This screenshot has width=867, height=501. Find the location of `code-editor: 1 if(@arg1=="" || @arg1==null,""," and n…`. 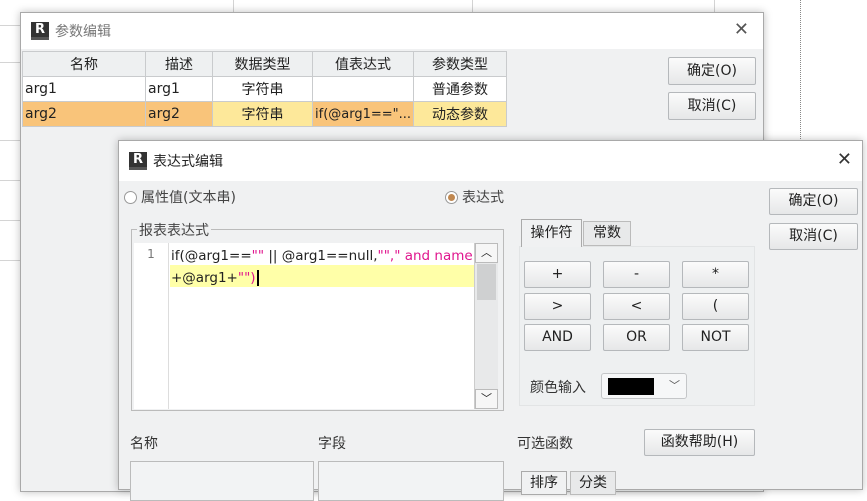

code-editor: 1 if(@arg1=="" || @arg1==null,""," and n… is located at coordinates (316, 326).